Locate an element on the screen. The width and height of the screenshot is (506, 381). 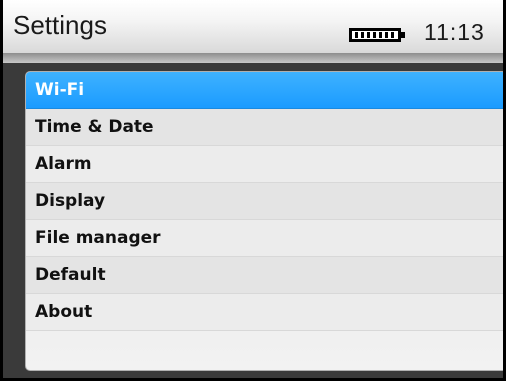
clock: 11:13 is located at coordinates (454, 32).